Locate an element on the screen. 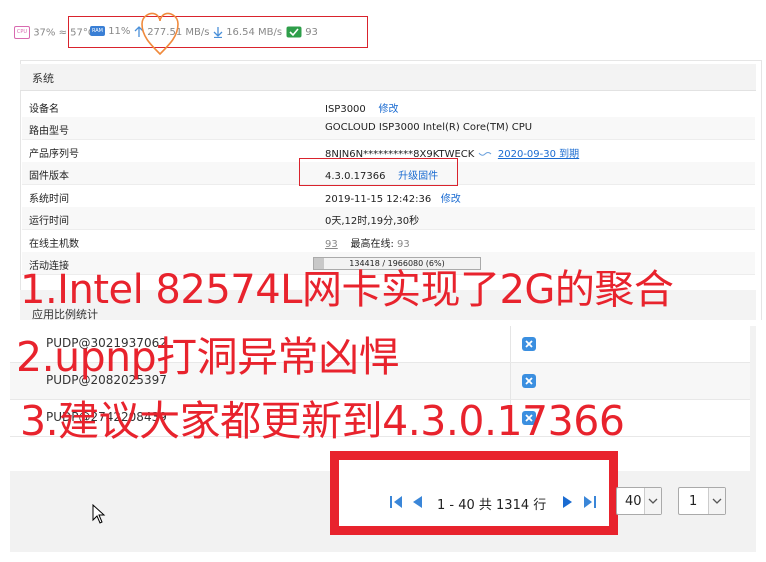 This screenshot has height=562, width=766. info-row-system-time: 系统时间 2019-11-15 12:42:36 修改 is located at coordinates (388, 196).